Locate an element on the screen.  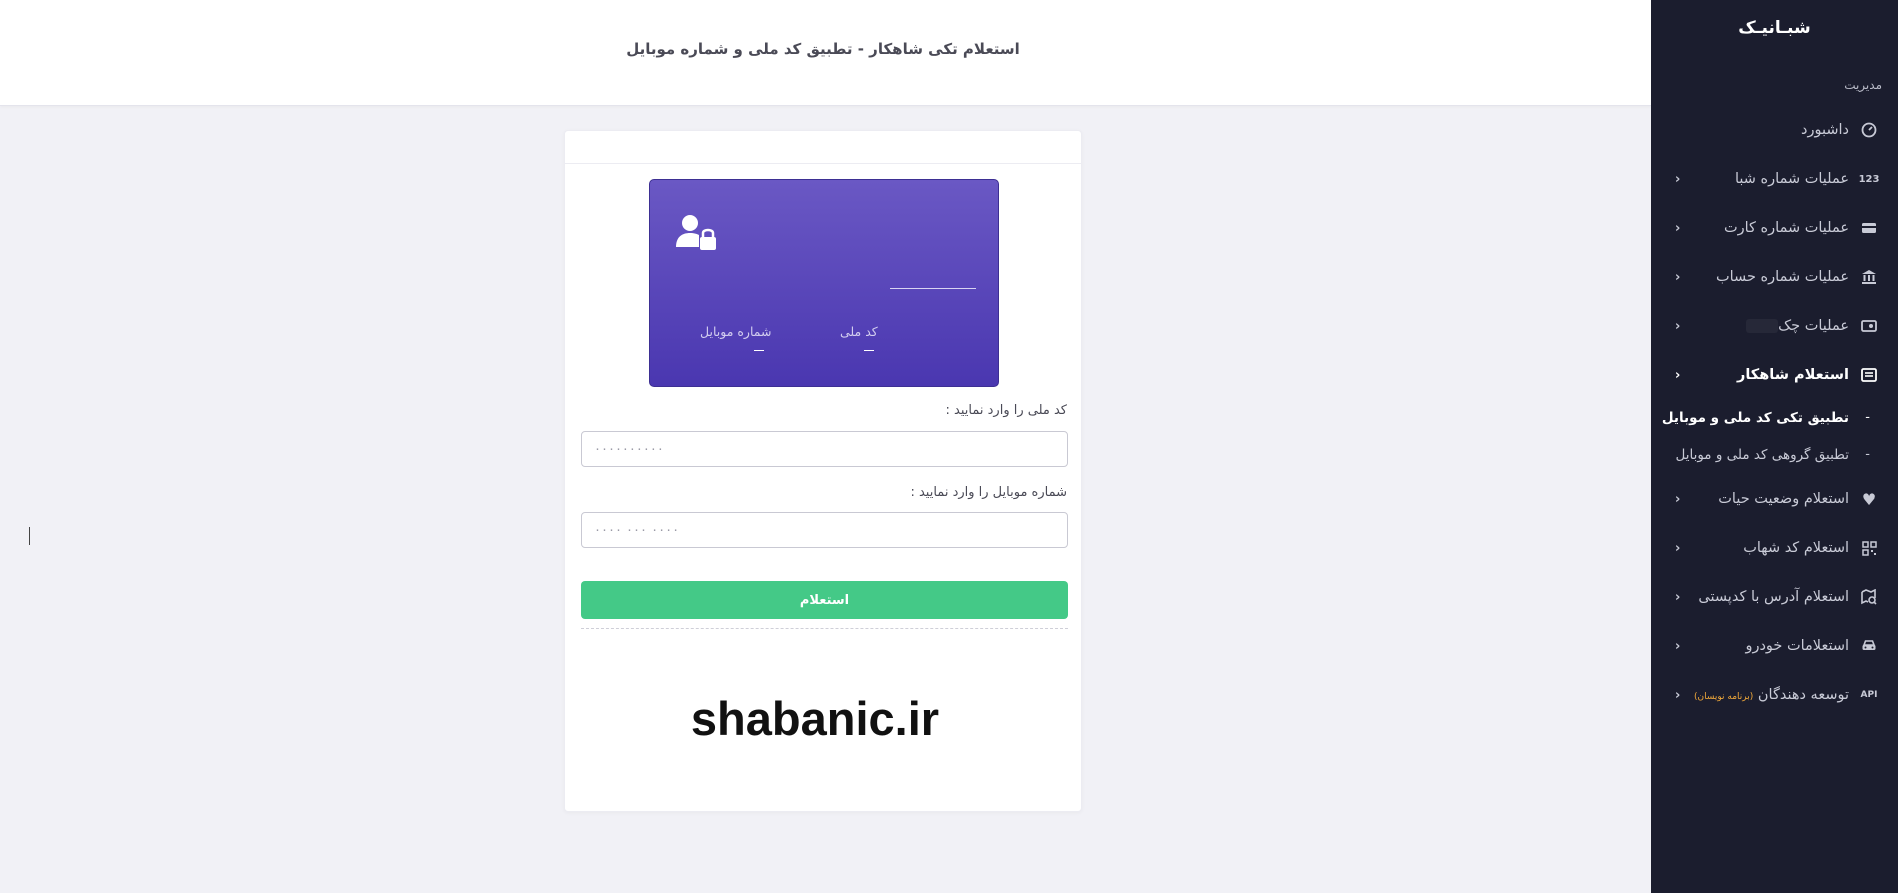
national-code-label: کد ملی را وارد نمایید : is located at coordinates (1006, 410).